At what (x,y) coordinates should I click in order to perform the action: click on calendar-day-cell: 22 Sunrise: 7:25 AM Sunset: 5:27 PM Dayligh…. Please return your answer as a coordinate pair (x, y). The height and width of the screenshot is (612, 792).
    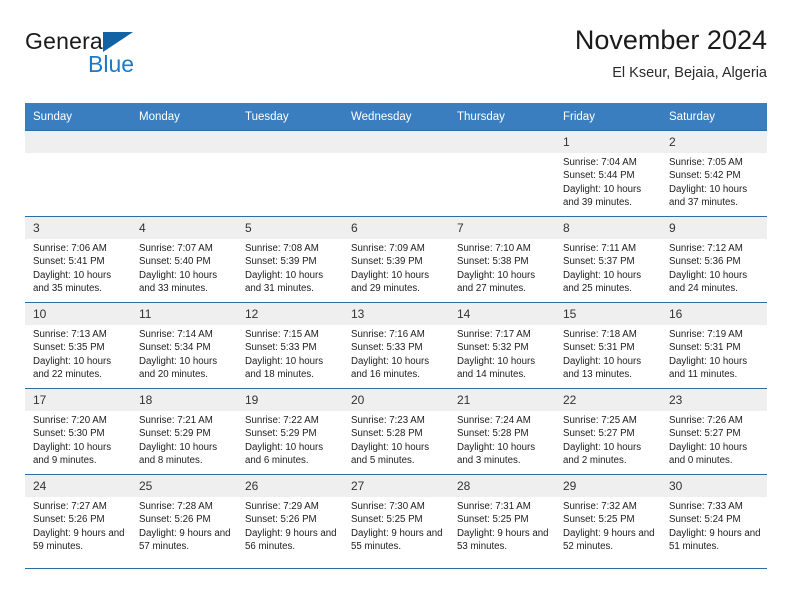
    Looking at the image, I should click on (608, 431).